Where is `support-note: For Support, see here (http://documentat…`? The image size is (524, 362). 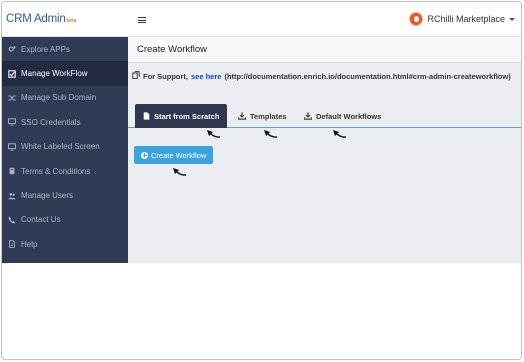 support-note: For Support, see here (http://documentat… is located at coordinates (321, 76).